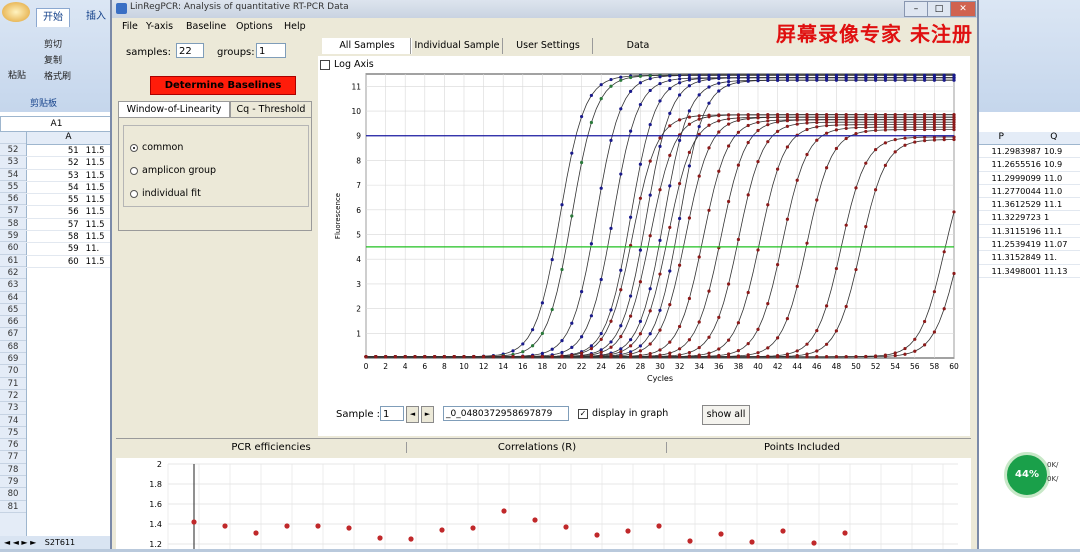  I want to click on close-icon: ✕, so click(963, 9).